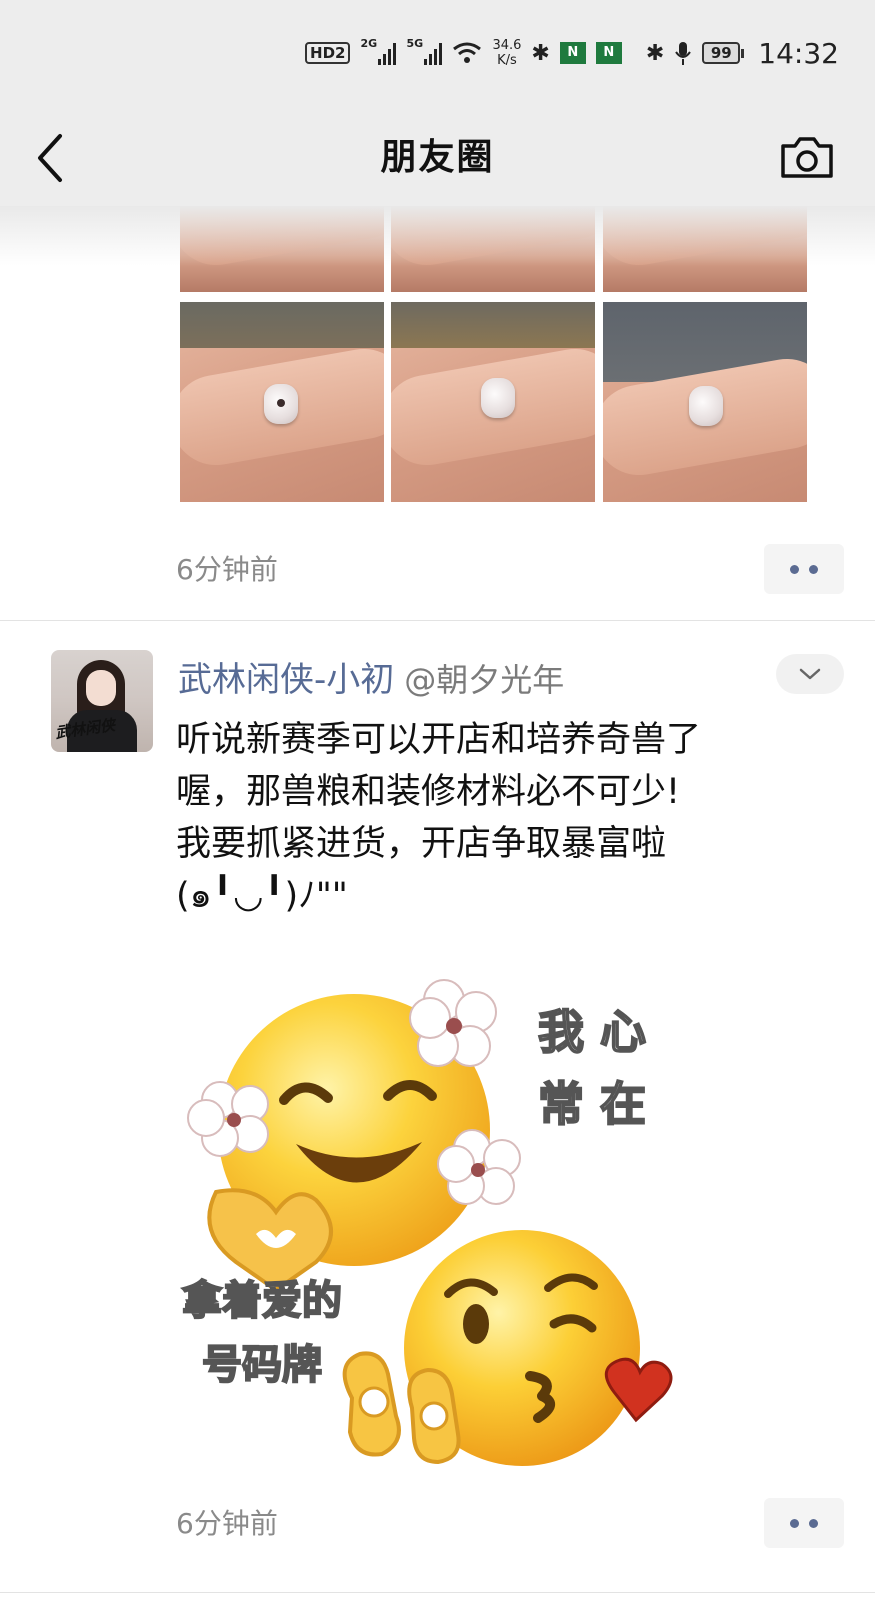 This screenshot has height=1600, width=875. I want to click on author-name: 武林闲侠-小初, so click(286, 680).